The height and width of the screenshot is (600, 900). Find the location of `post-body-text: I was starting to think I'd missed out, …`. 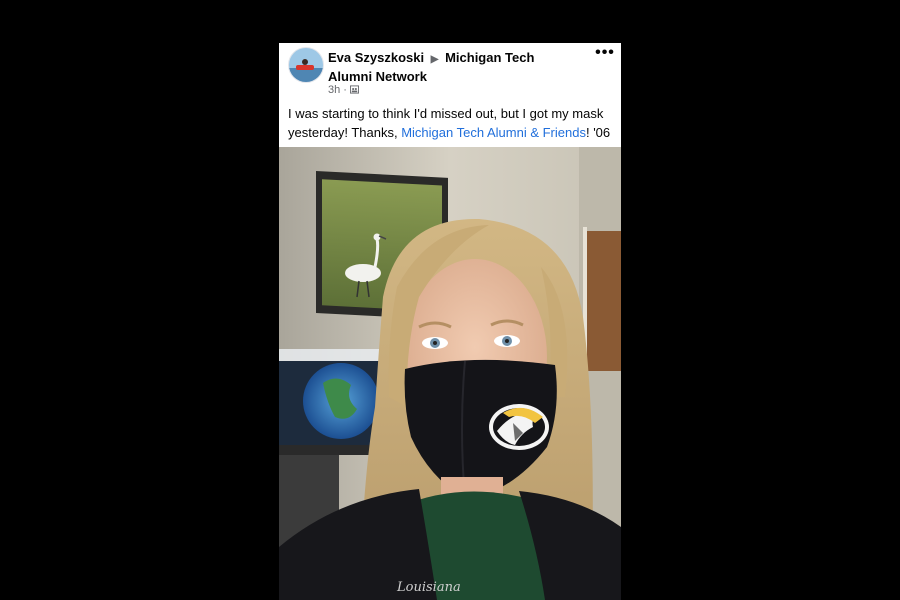

post-body-text: I was starting to think I'd missed out, … is located at coordinates (453, 123).